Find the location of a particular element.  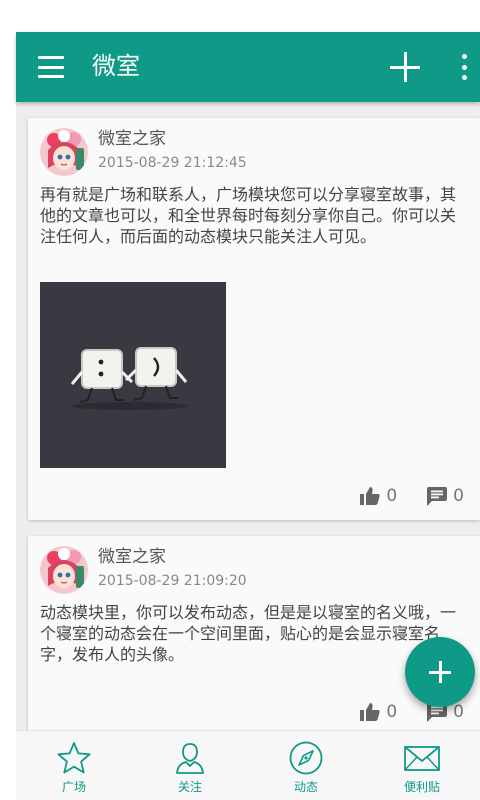

post-image is located at coordinates (133, 375).